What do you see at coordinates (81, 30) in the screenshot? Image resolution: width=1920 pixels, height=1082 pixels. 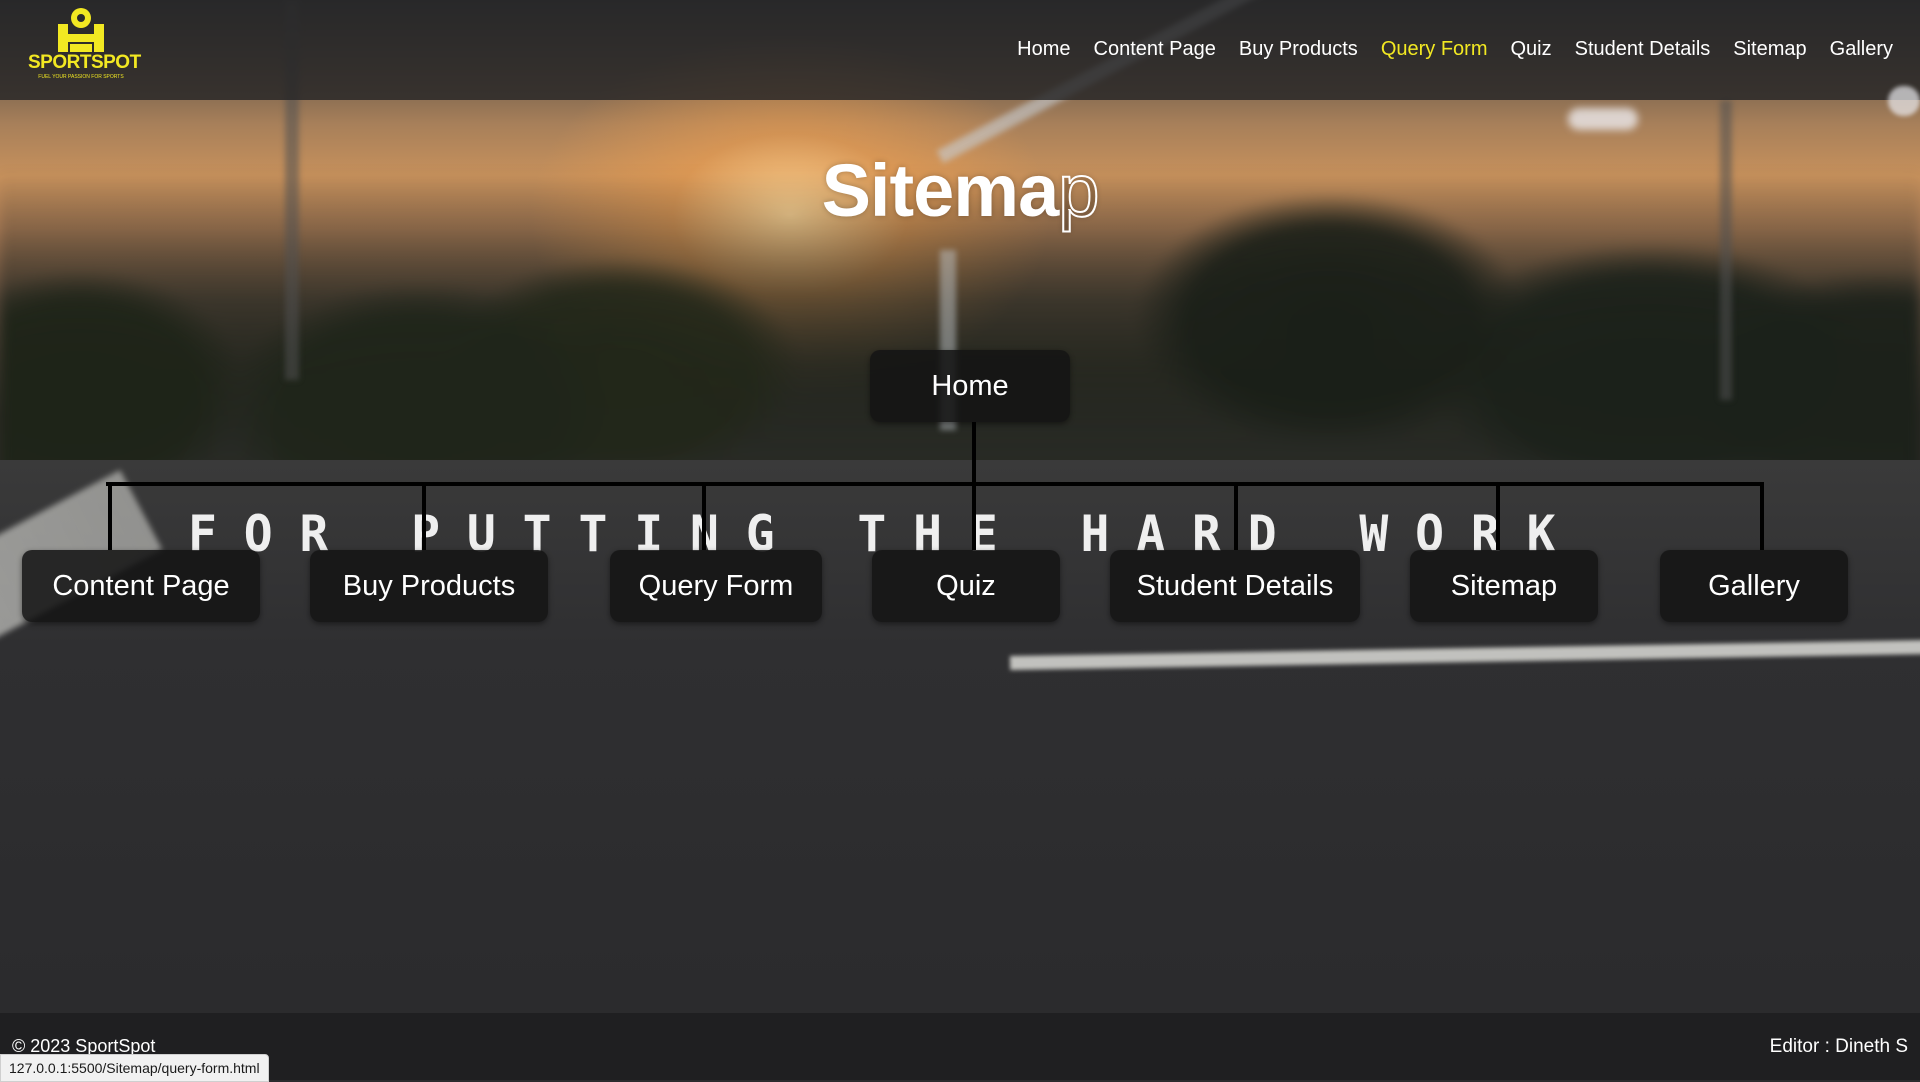 I see `logo-mark-icon` at bounding box center [81, 30].